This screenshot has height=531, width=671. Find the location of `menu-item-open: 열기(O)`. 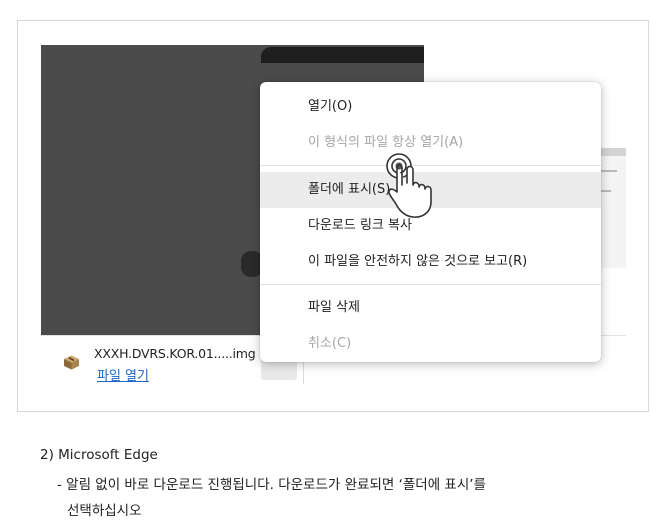

menu-item-open: 열기(O) is located at coordinates (430, 107).